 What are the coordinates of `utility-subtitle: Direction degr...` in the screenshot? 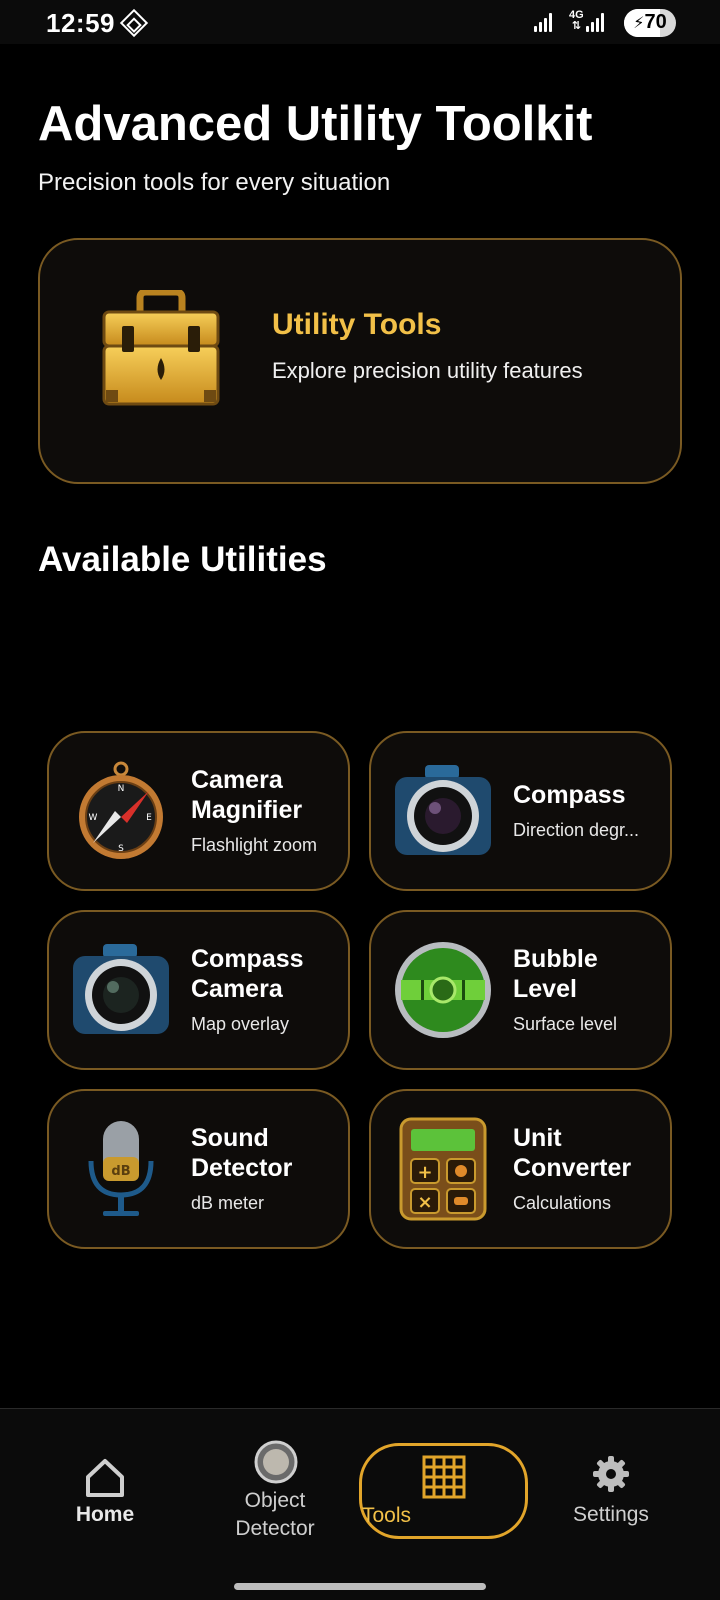 It's located at (576, 830).